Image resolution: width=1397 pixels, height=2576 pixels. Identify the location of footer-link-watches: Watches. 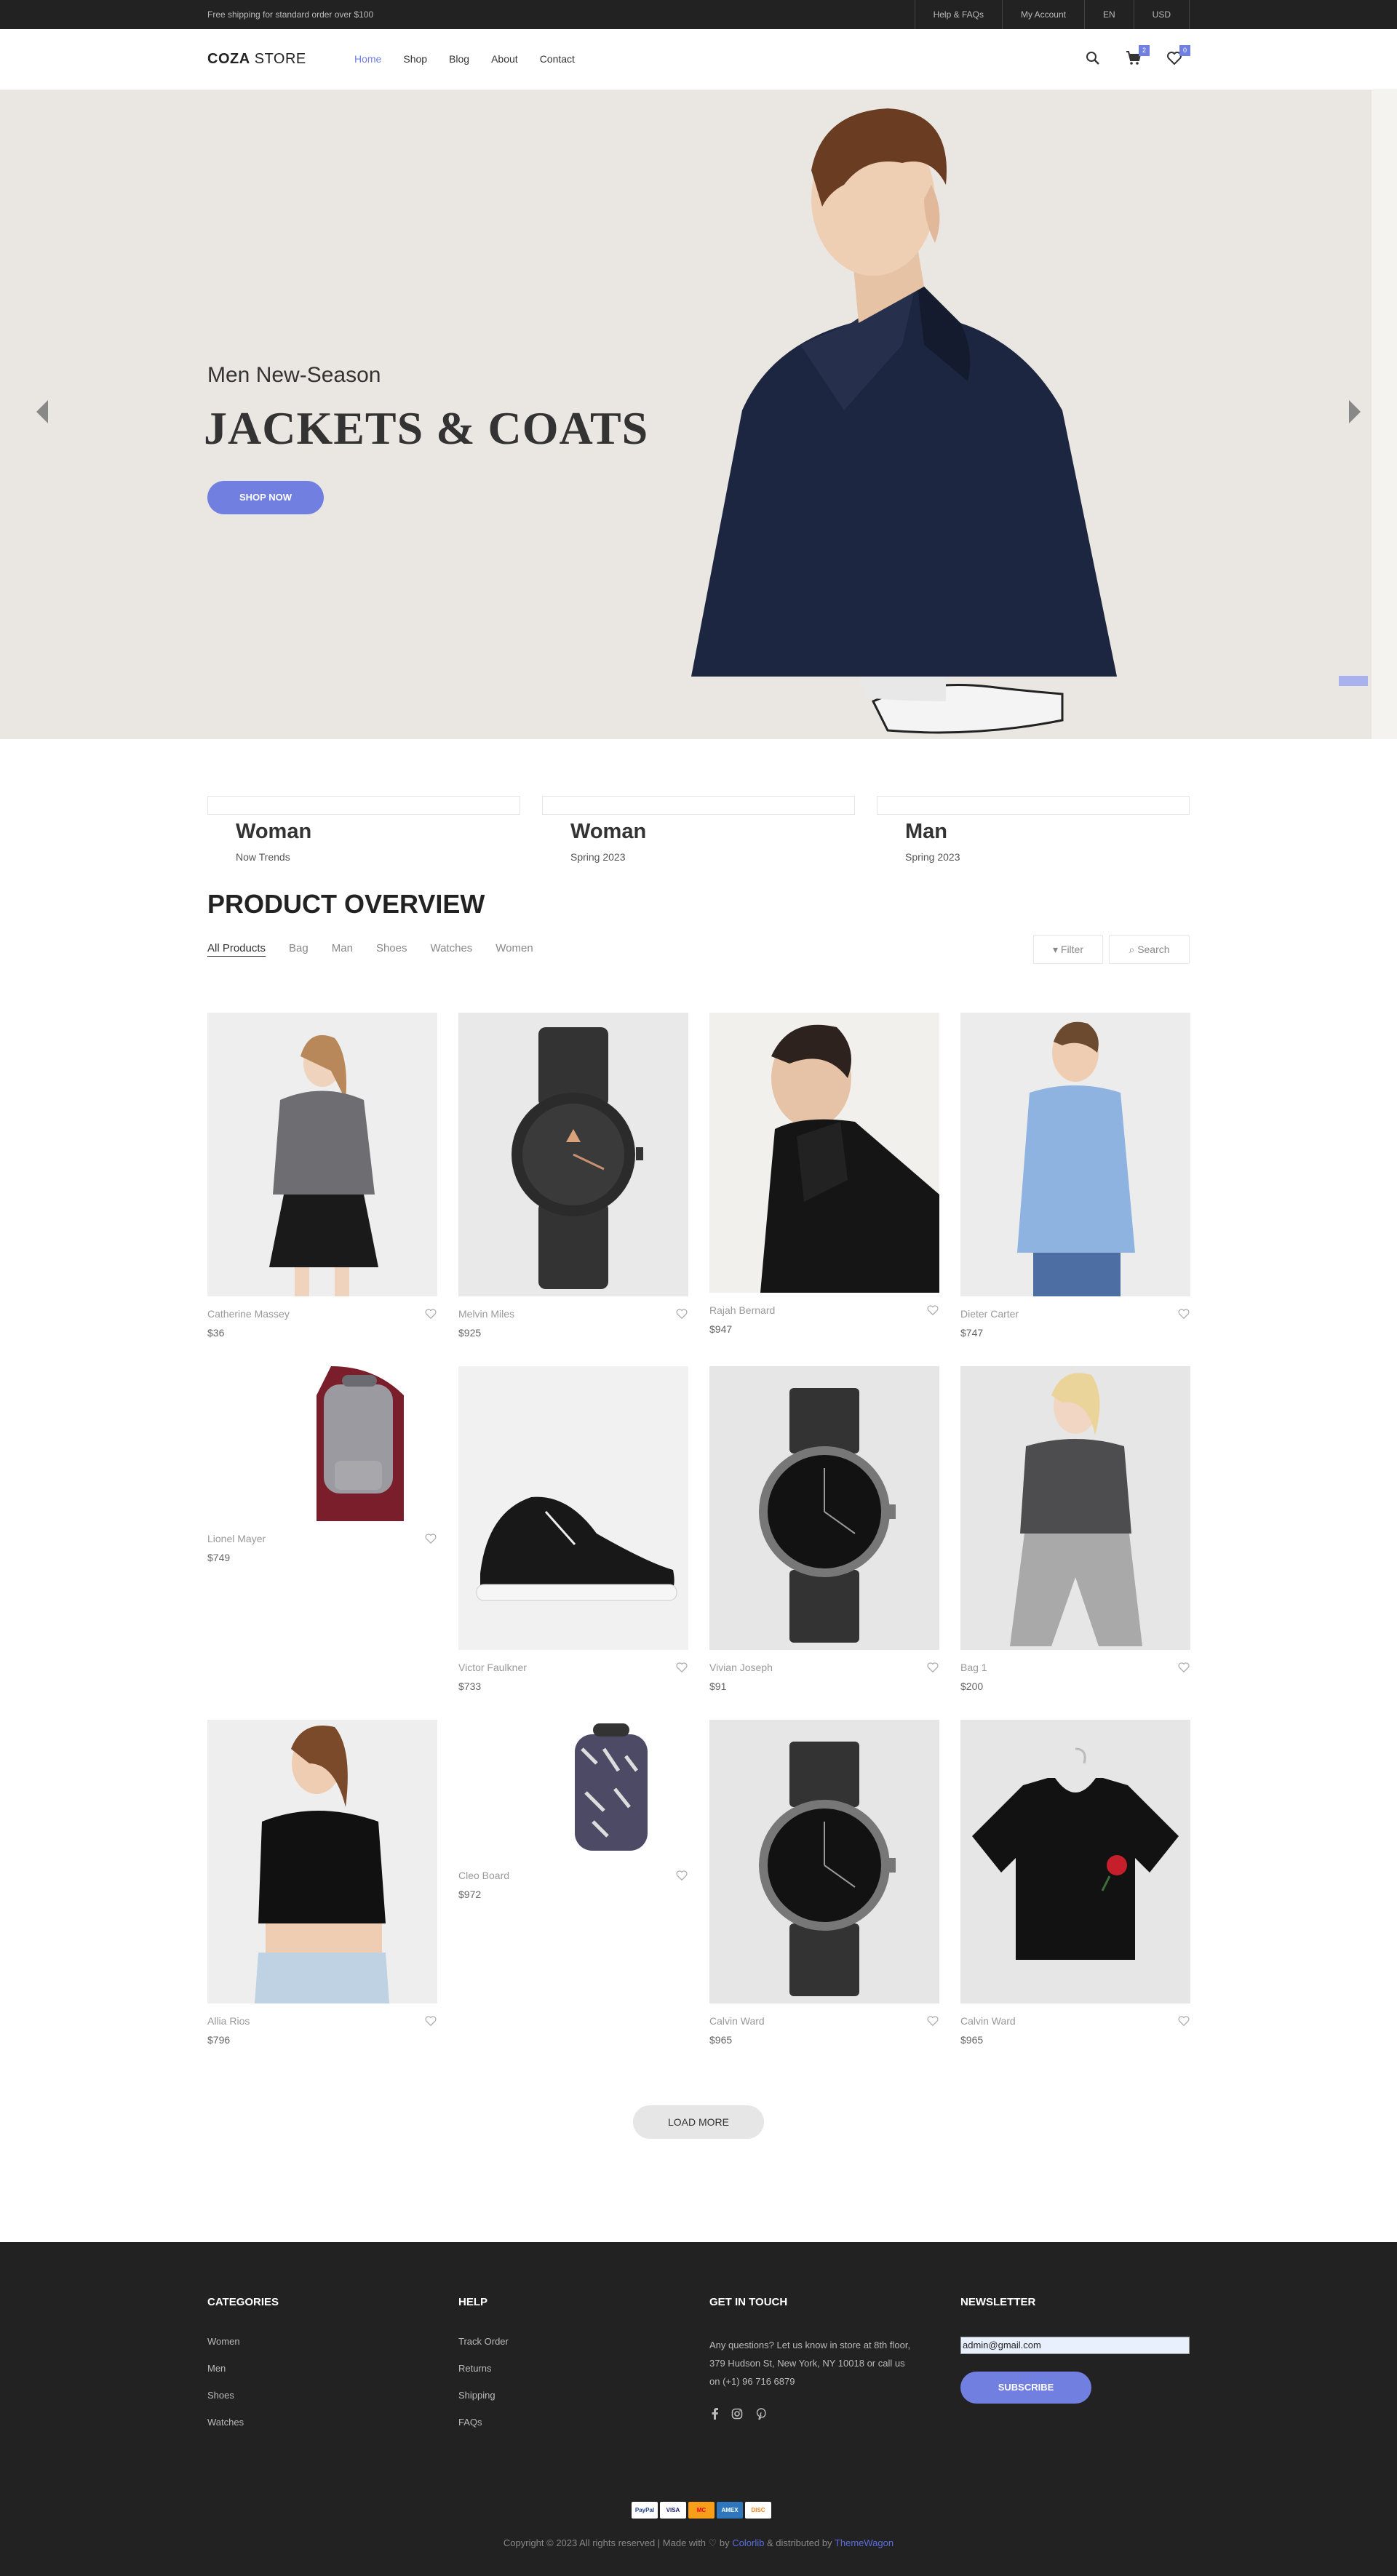
(243, 2422).